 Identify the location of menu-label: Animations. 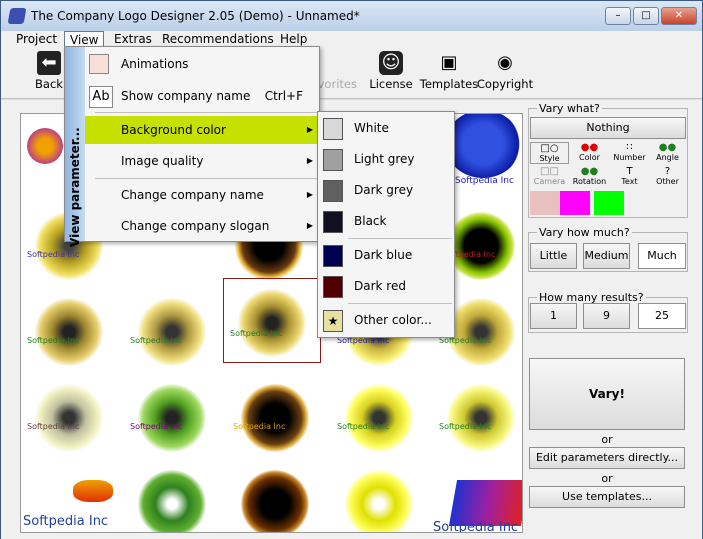
(155, 64).